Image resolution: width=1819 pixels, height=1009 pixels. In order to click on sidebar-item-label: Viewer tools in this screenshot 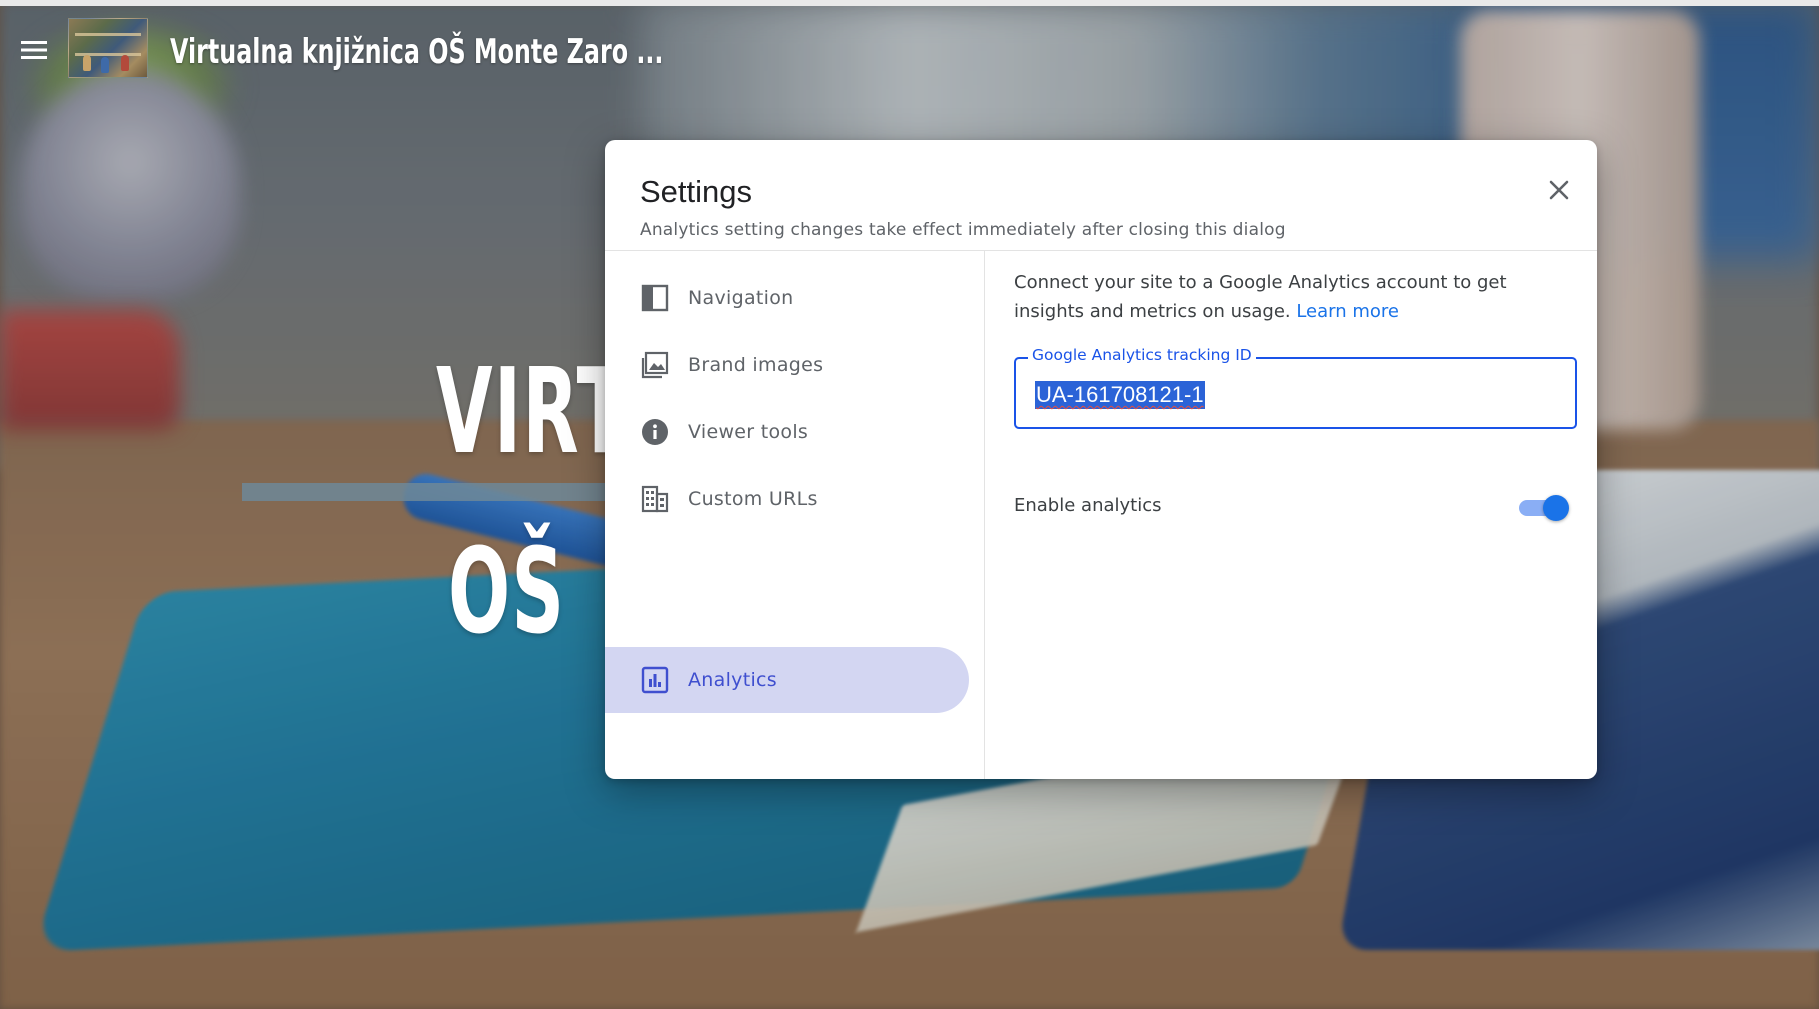, I will do `click(748, 432)`.